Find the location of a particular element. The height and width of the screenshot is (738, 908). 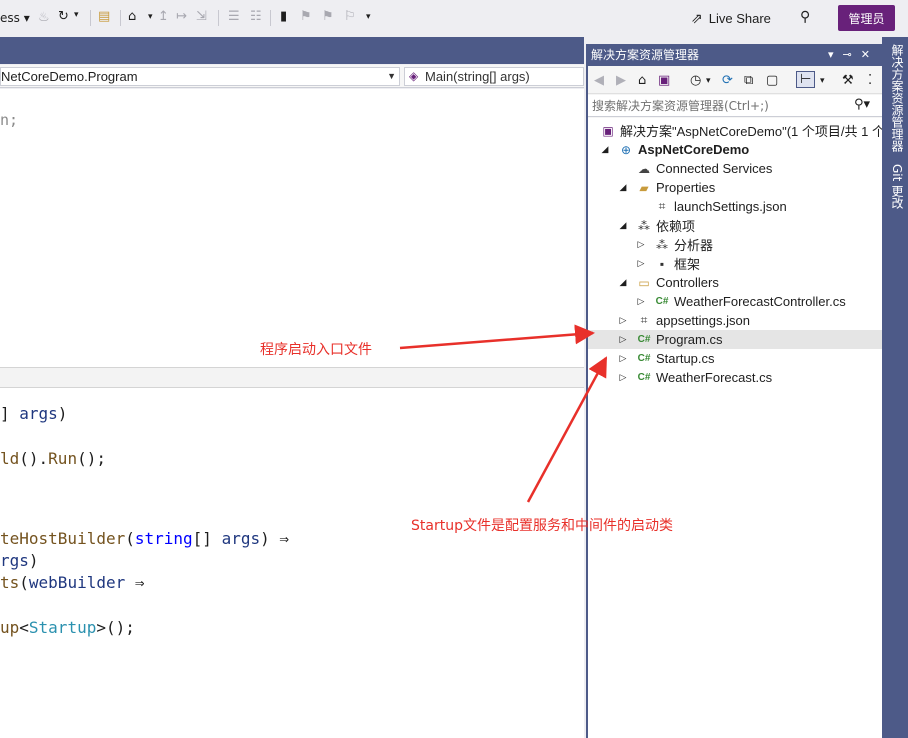

step-over-icon: ↦ is located at coordinates (181, 16).